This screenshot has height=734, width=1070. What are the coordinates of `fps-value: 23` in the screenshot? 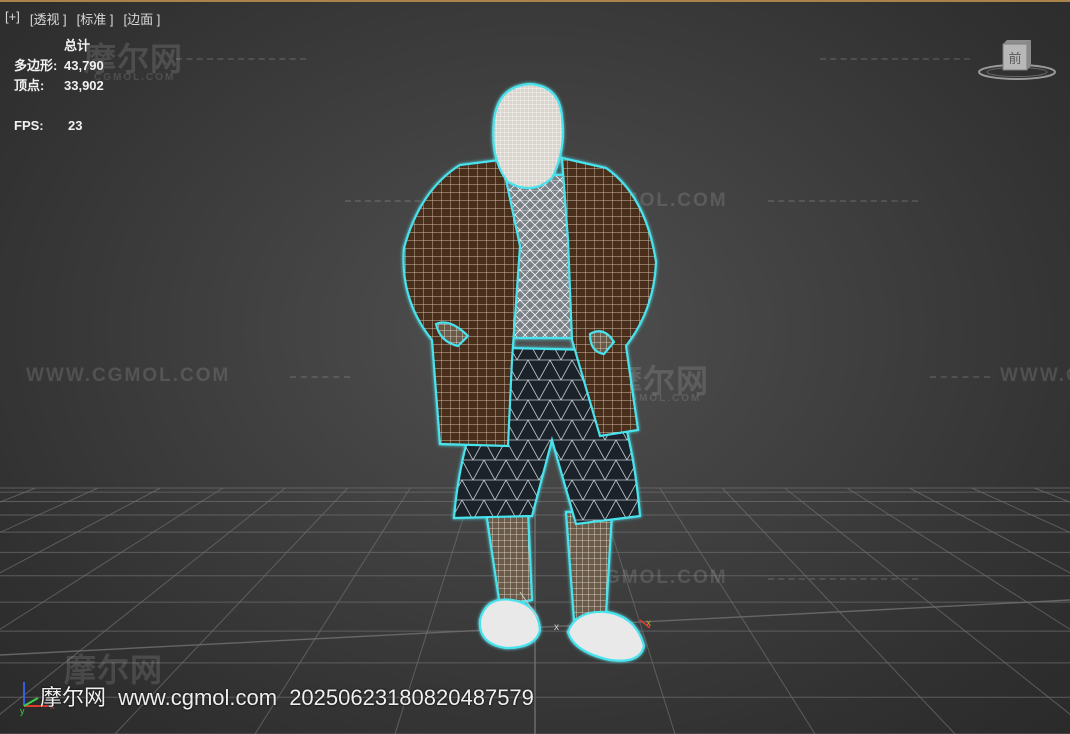 It's located at (75, 125).